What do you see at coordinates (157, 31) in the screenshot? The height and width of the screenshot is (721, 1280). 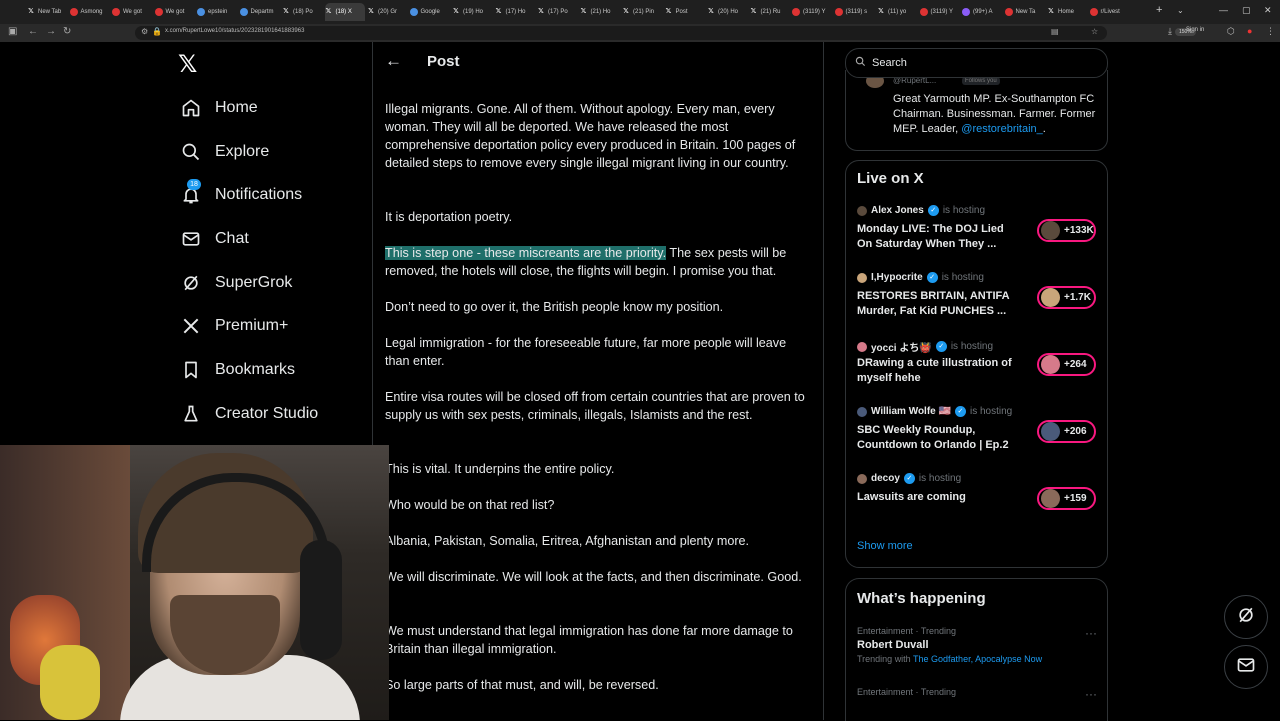 I see `lock-icon: 🔒` at bounding box center [157, 31].